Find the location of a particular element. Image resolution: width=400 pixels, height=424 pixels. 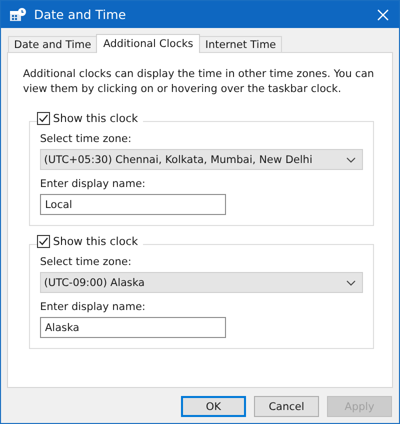

description-text: Additional clocks can display the time in other time zones. You can view them by clicking on or hovering over the taskbar clock. is located at coordinates (199, 82).